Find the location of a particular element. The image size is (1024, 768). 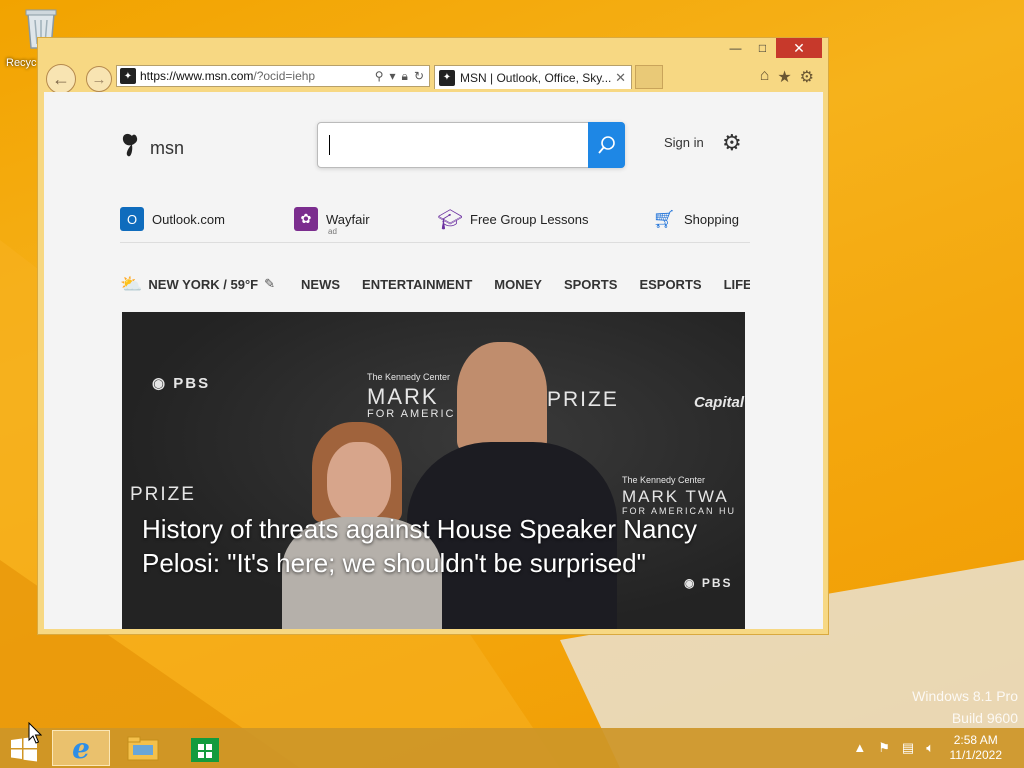

address-url: https://www.msn.com/?ocid=iehp is located at coordinates (227, 76).